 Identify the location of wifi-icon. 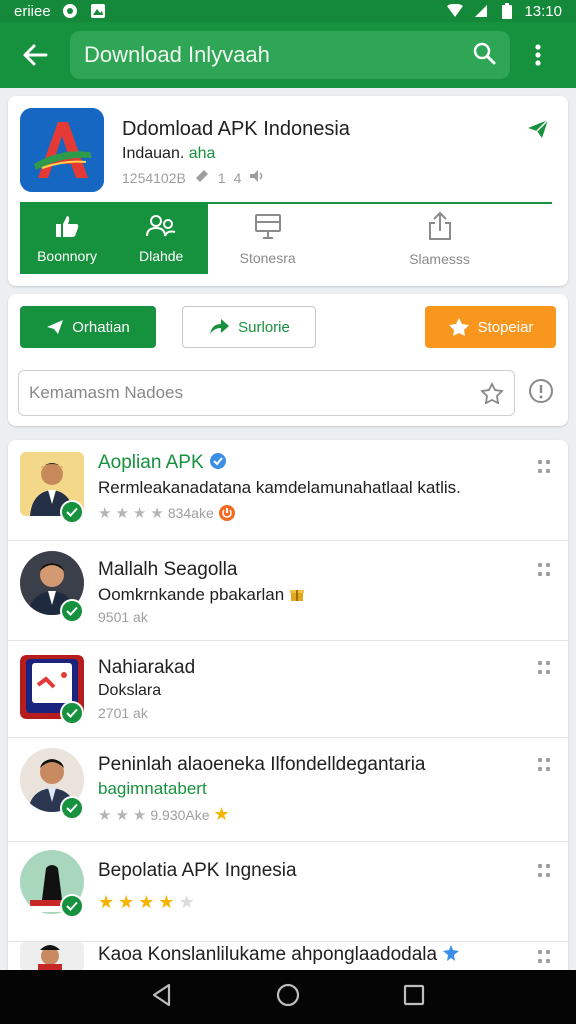
(455, 11).